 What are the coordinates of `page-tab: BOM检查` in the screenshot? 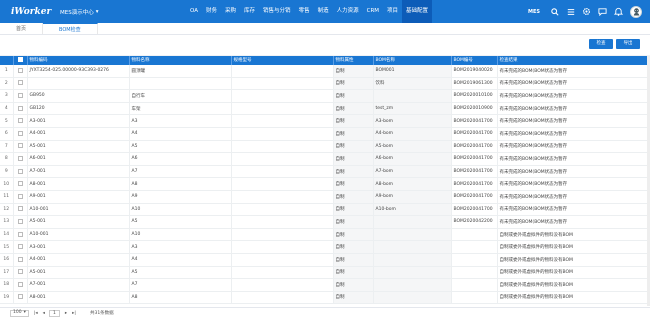 It's located at (70, 28).